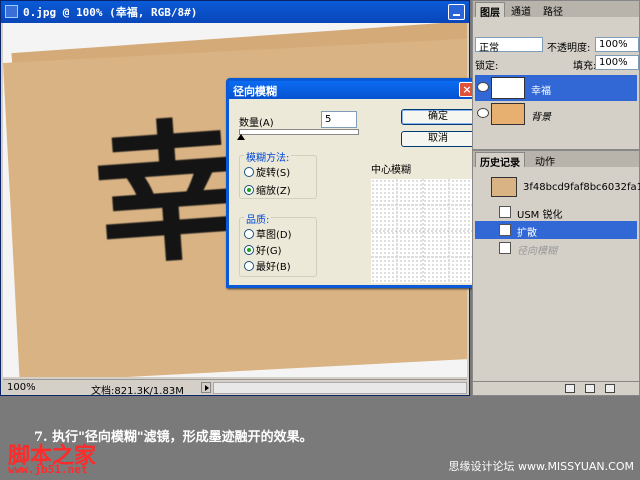  What do you see at coordinates (541, 117) in the screenshot?
I see `layer-name: 背景` at bounding box center [541, 117].